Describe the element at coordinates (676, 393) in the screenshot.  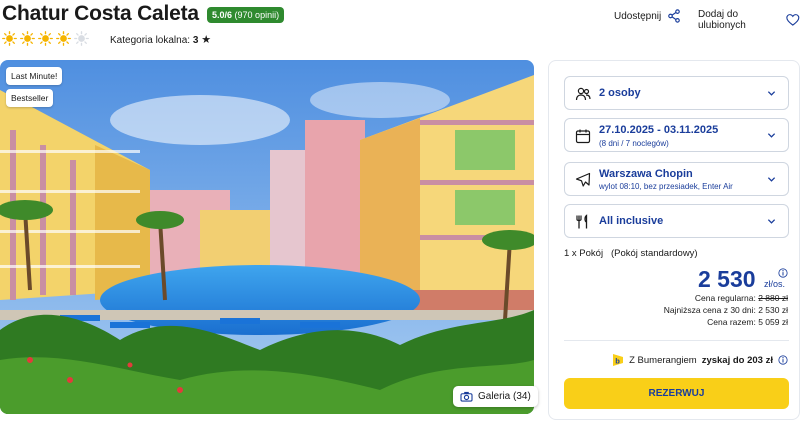
I see `book-button: REZERWUJ` at that location.